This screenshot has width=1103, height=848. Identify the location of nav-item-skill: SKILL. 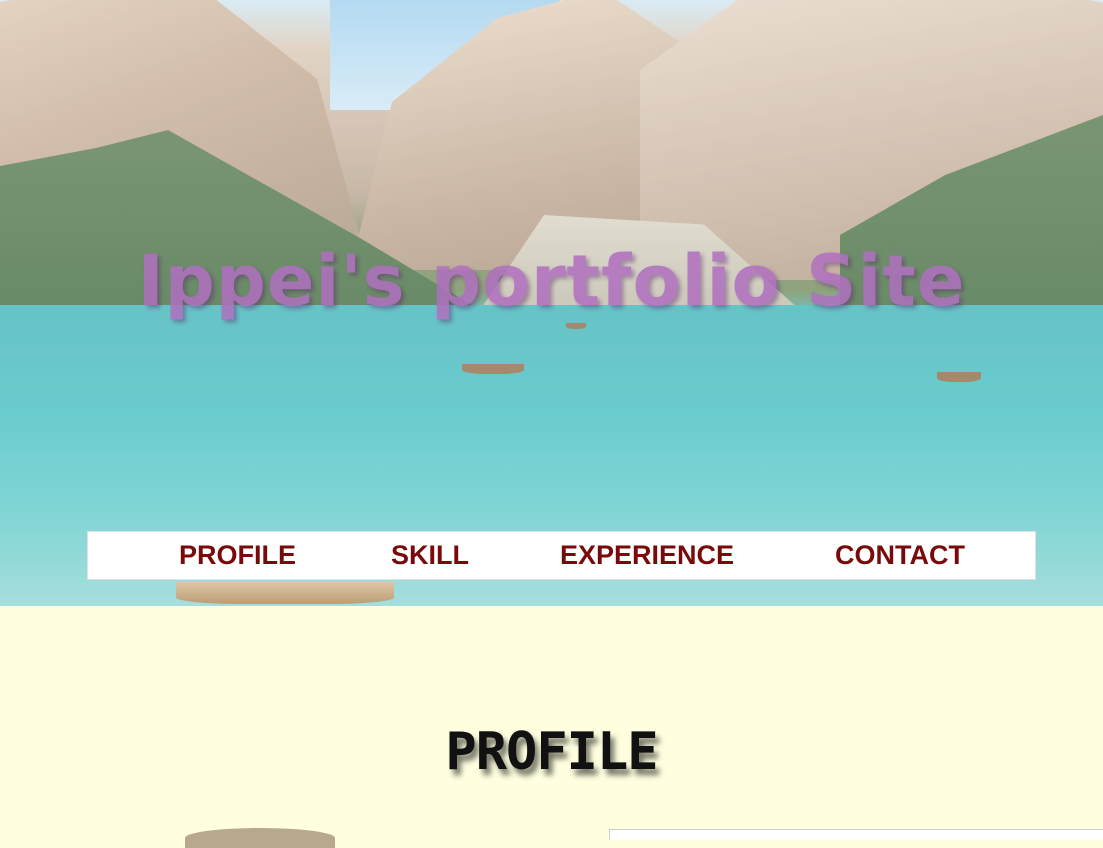
(430, 555).